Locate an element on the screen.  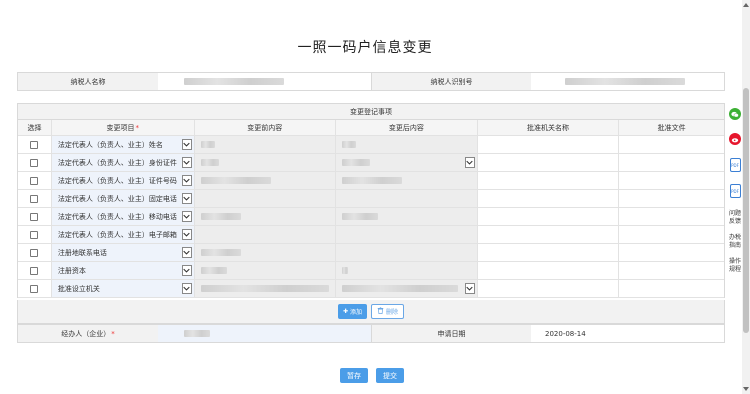
item-select: 法定代表人（负责人、业主）电子邮箱 is located at coordinates (123, 234).